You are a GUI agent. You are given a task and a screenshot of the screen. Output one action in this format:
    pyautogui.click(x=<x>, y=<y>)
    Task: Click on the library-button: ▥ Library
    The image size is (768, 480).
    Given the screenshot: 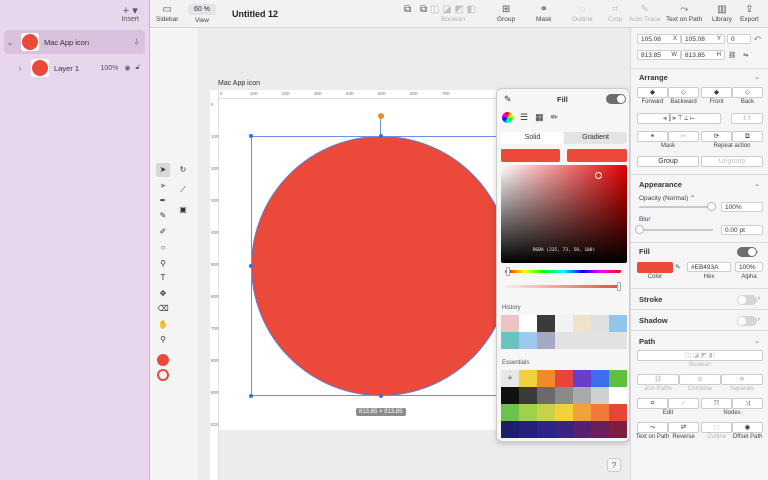 What is the action you would take?
    pyautogui.click(x=722, y=13)
    